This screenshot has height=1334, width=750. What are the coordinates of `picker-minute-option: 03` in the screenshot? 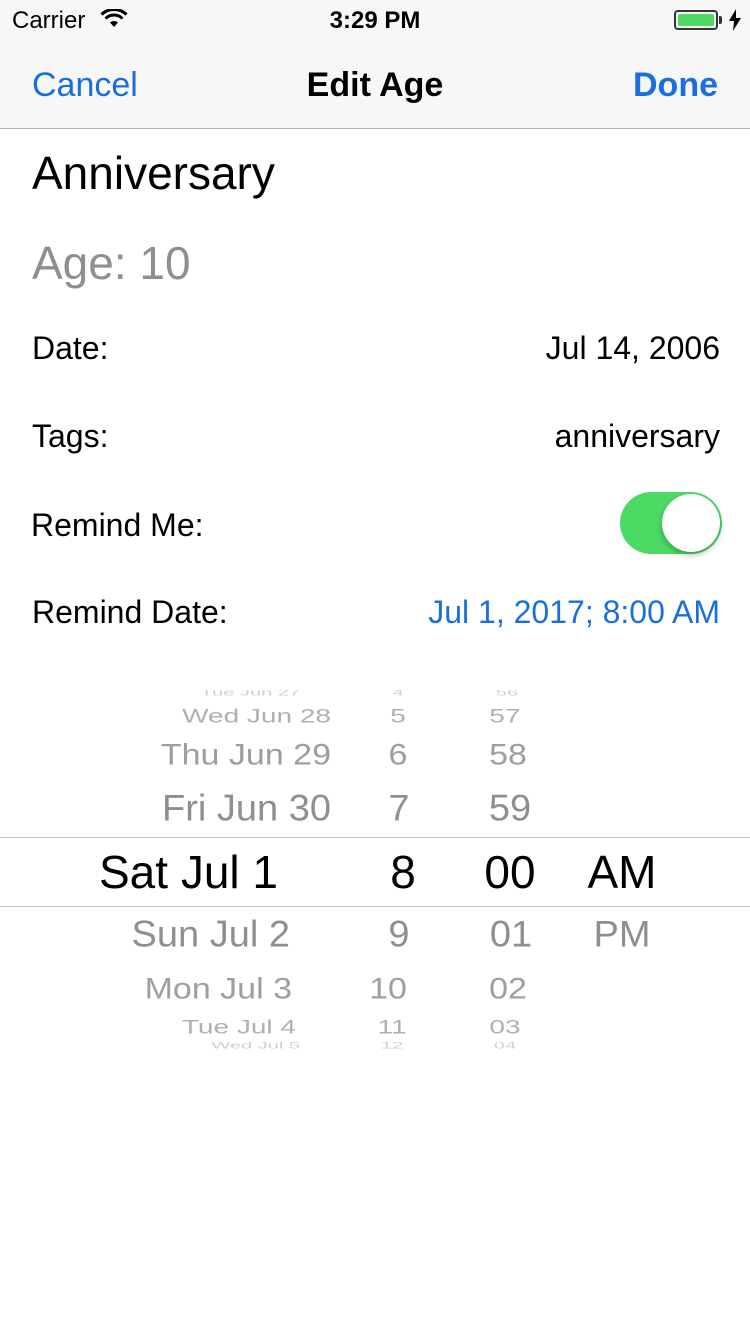 It's located at (505, 1027).